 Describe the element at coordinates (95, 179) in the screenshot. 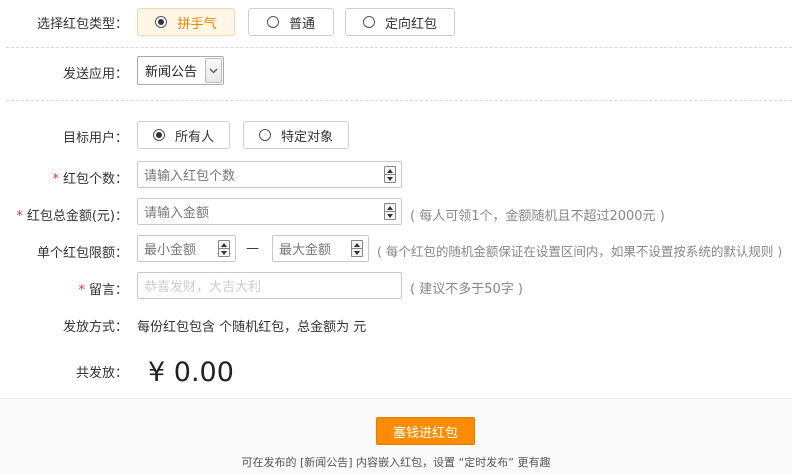

I see `count-label-text: 红包个数：` at that location.